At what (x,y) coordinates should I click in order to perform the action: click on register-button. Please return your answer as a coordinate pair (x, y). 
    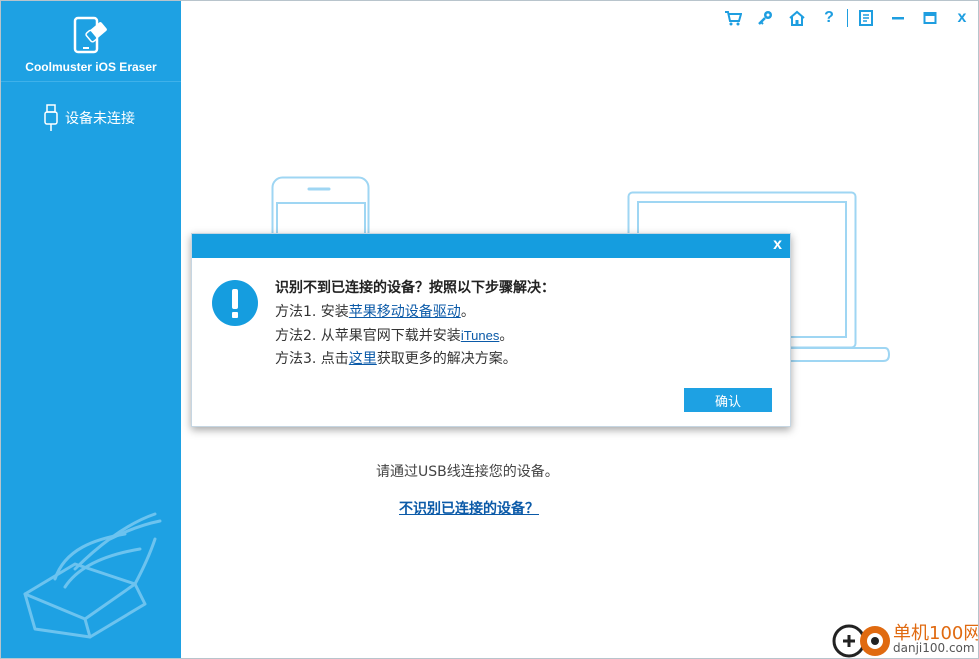
    Looking at the image, I should click on (765, 18).